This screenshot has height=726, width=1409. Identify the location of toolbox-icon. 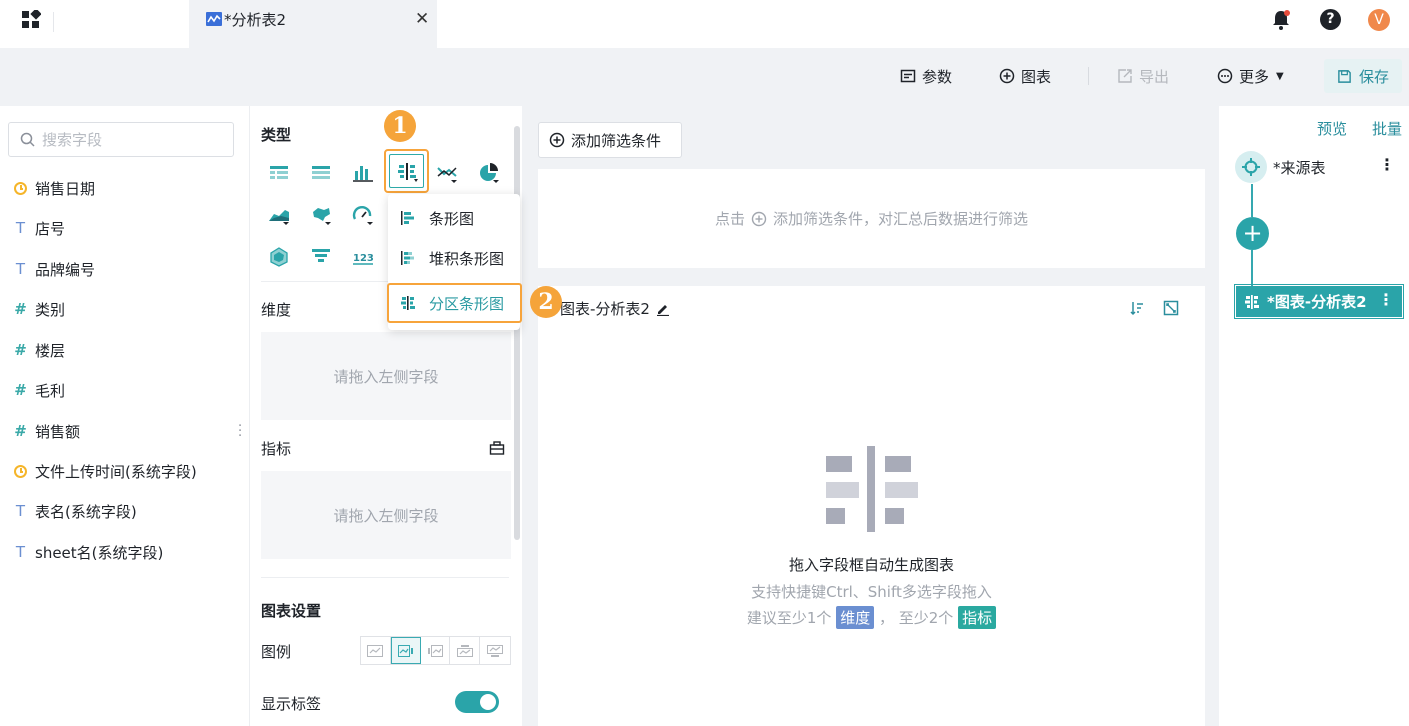
(497, 448).